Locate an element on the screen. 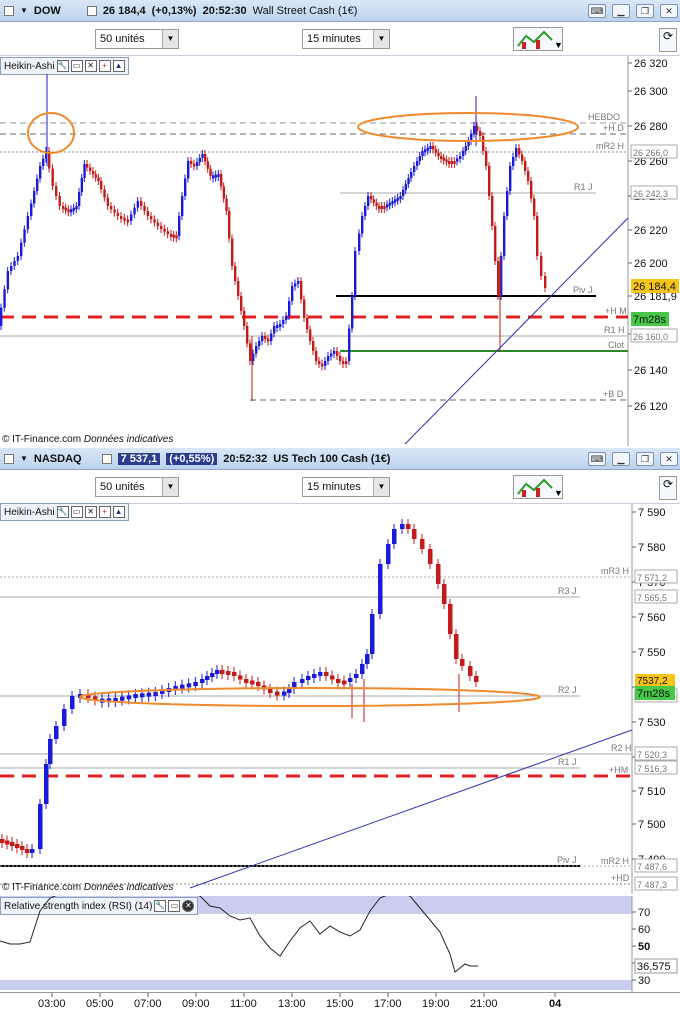  panel1-checkbox is located at coordinates (9, 10).